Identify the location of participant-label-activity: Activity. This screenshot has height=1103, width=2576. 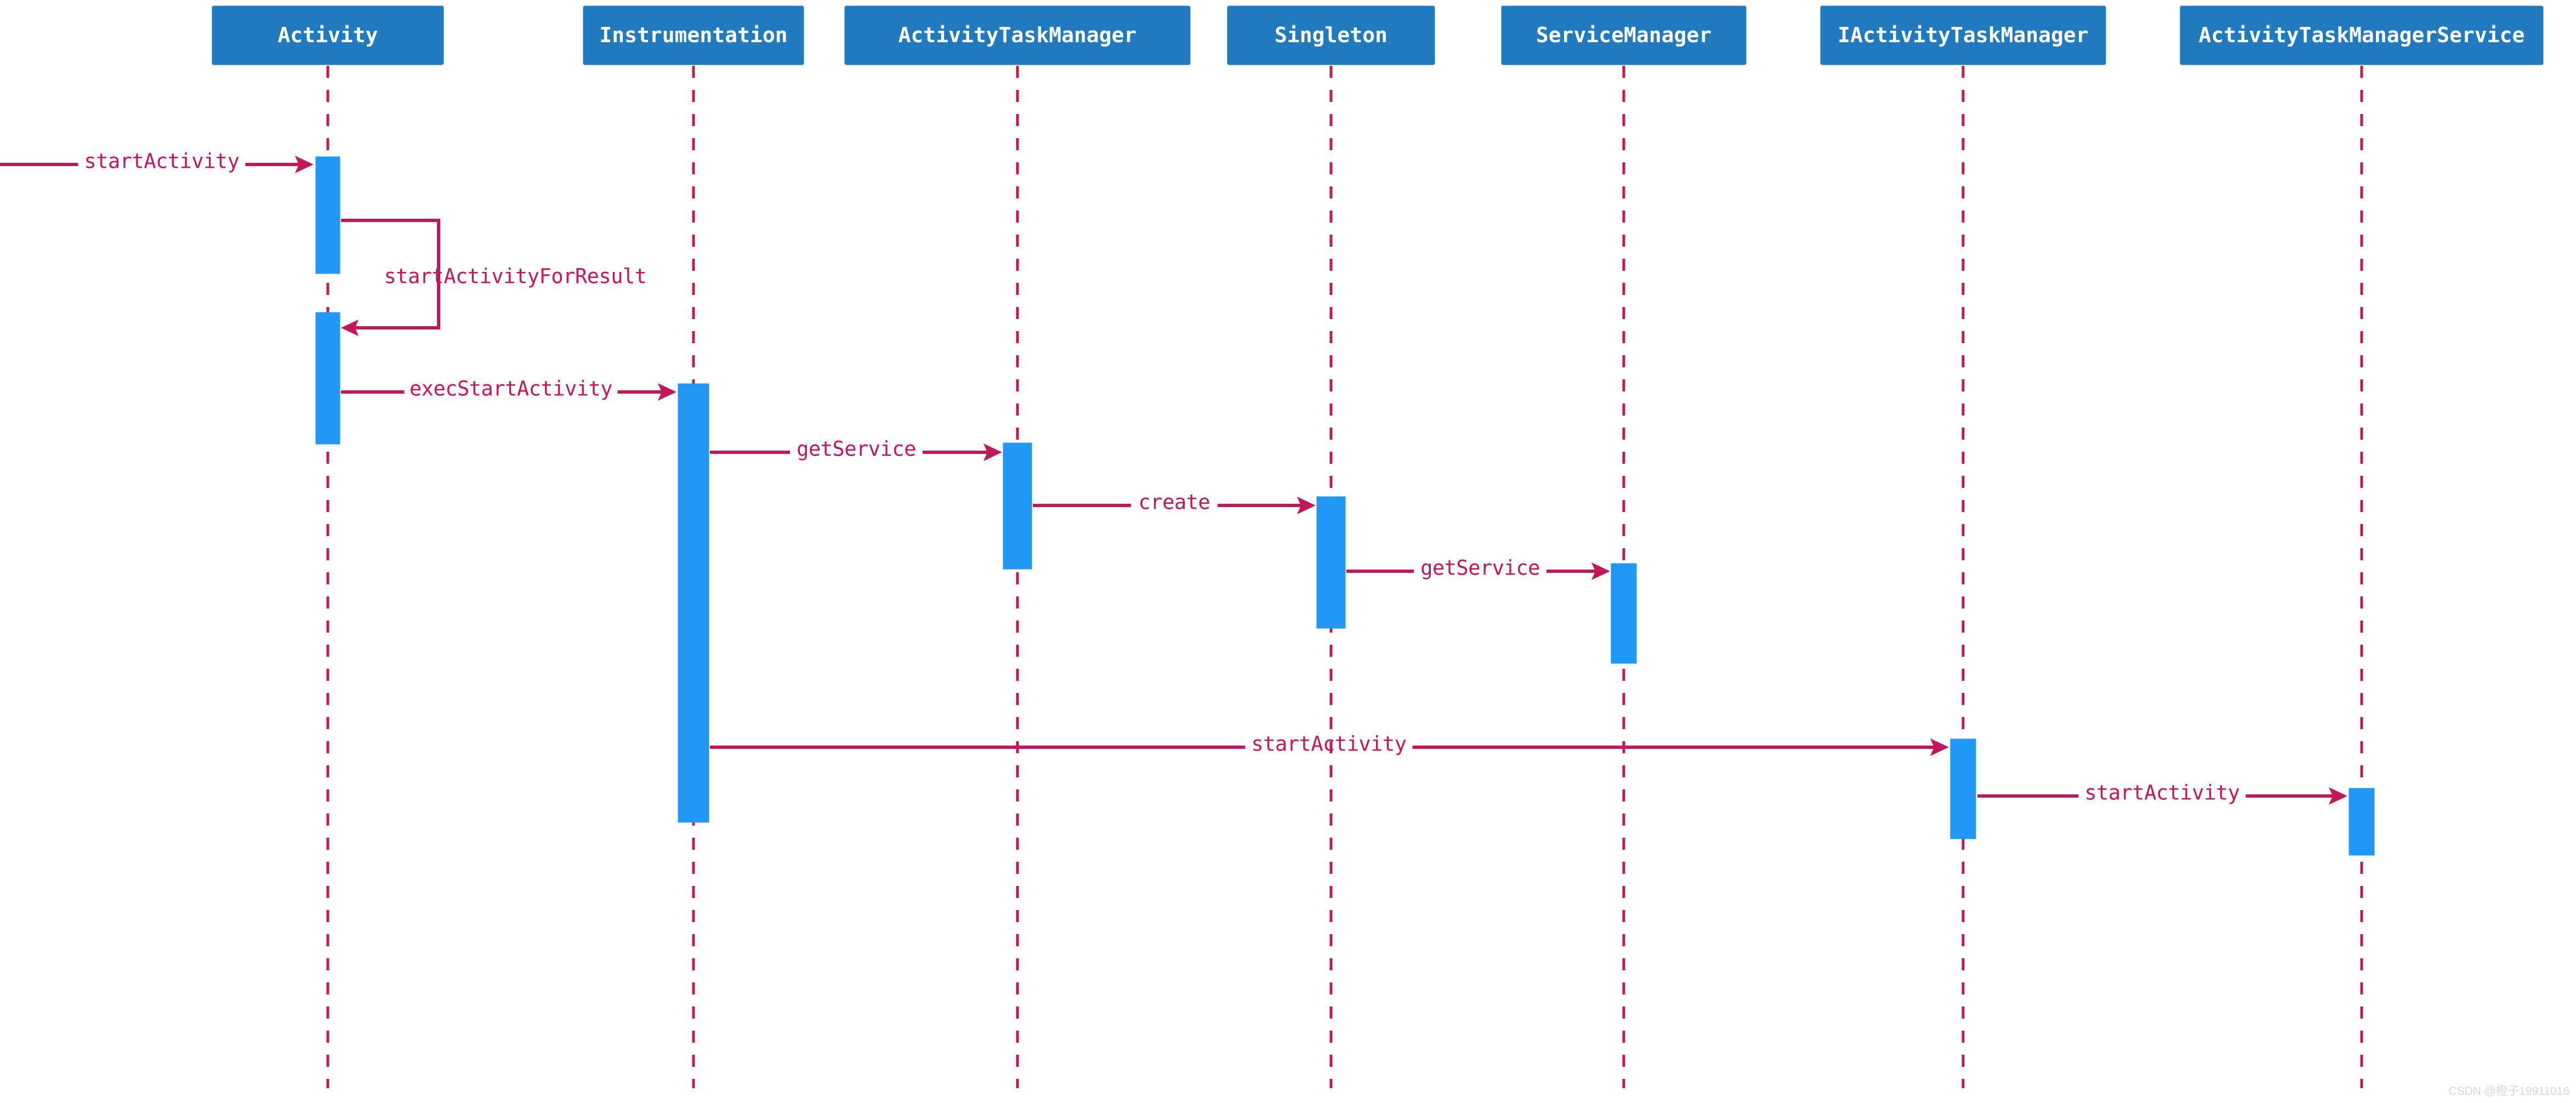
(327, 35).